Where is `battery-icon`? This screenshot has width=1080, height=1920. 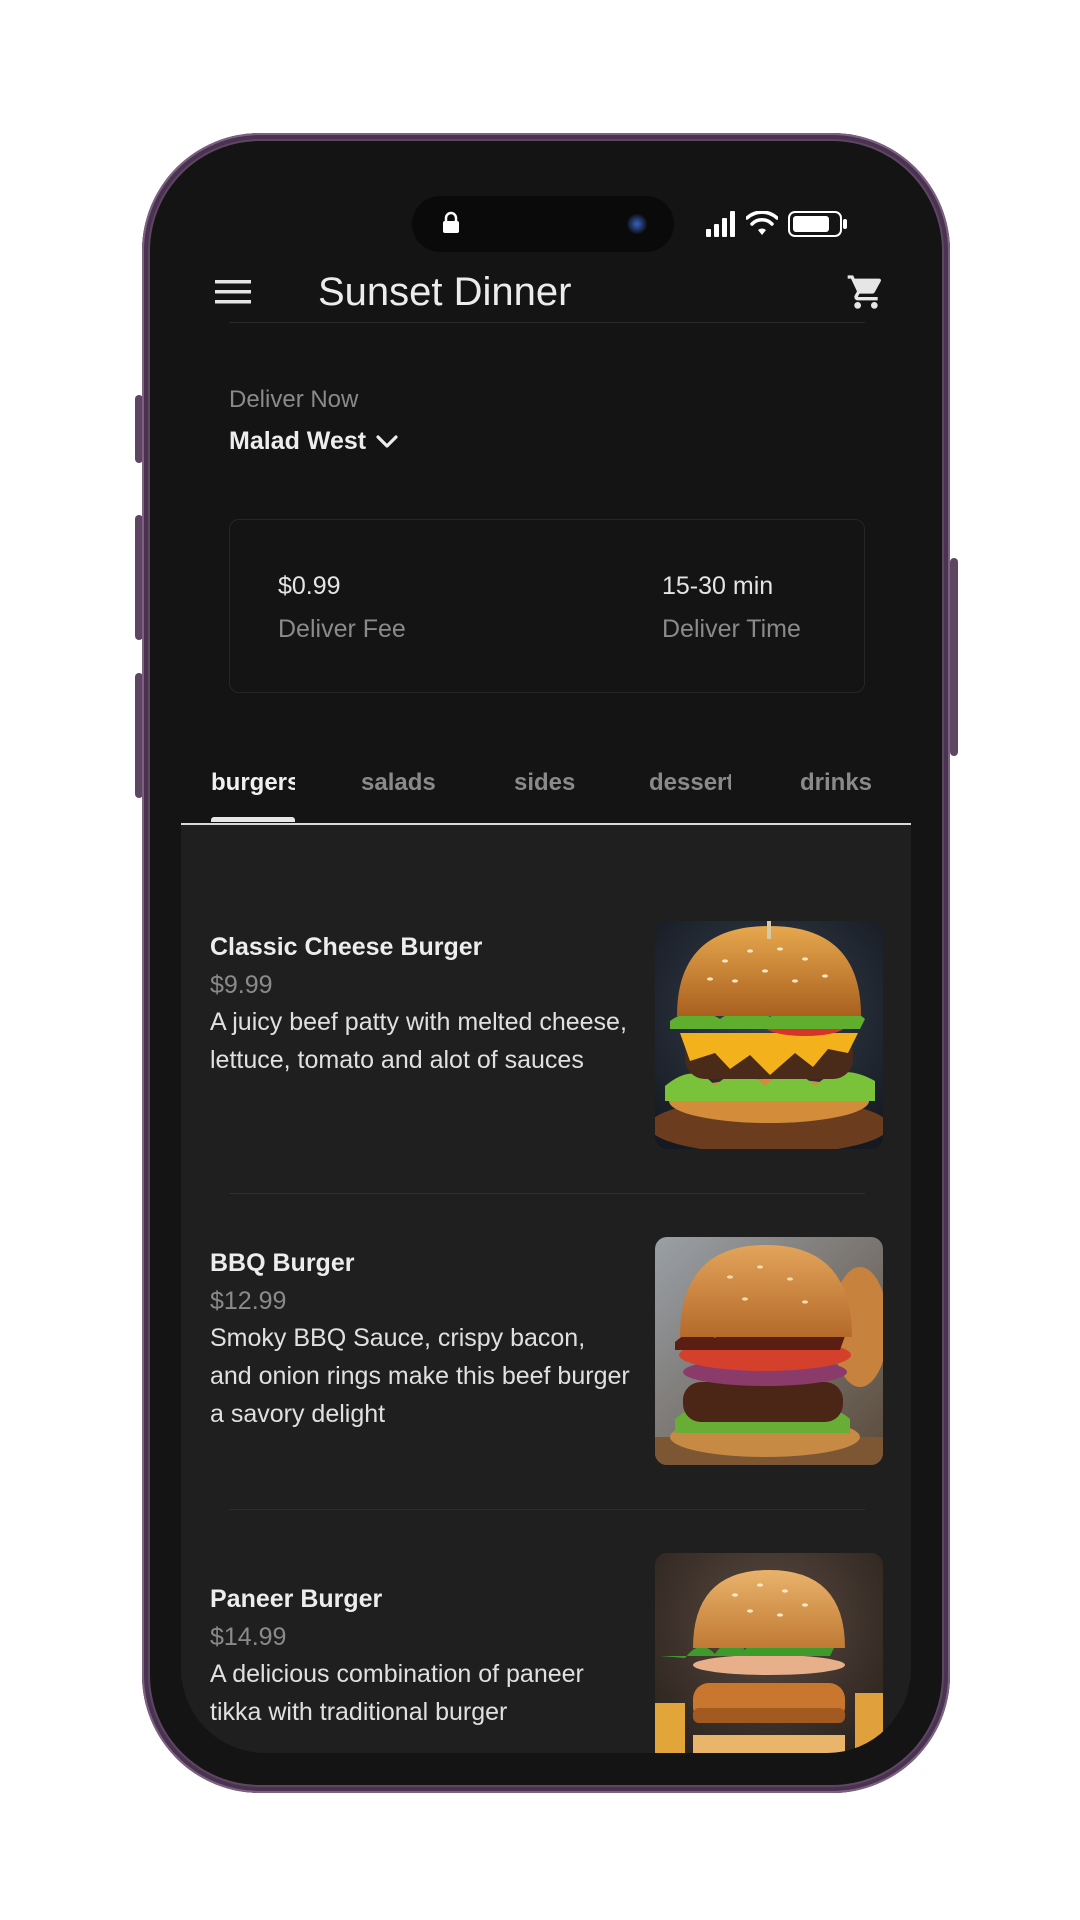 battery-icon is located at coordinates (817, 224).